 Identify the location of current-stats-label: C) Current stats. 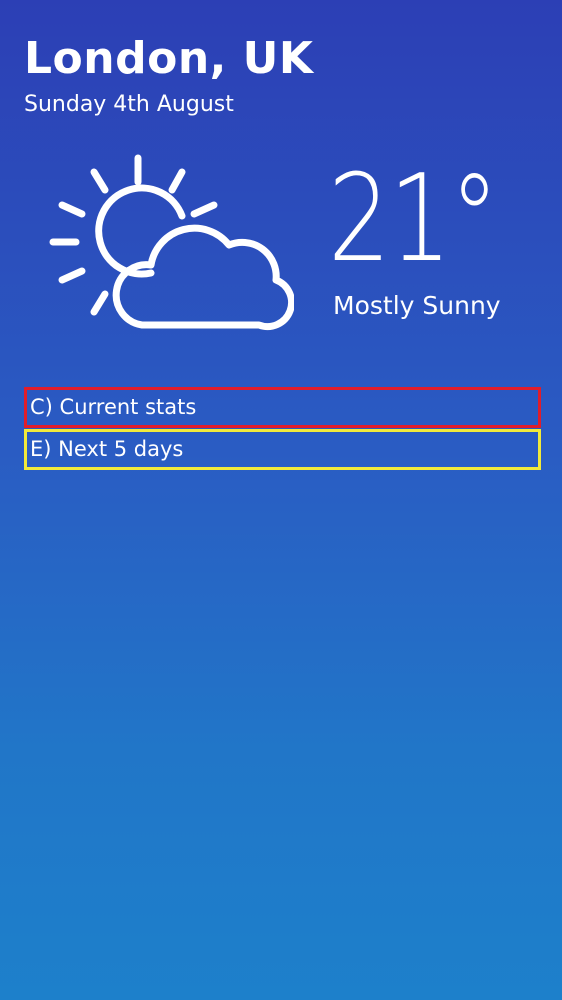
(113, 407).